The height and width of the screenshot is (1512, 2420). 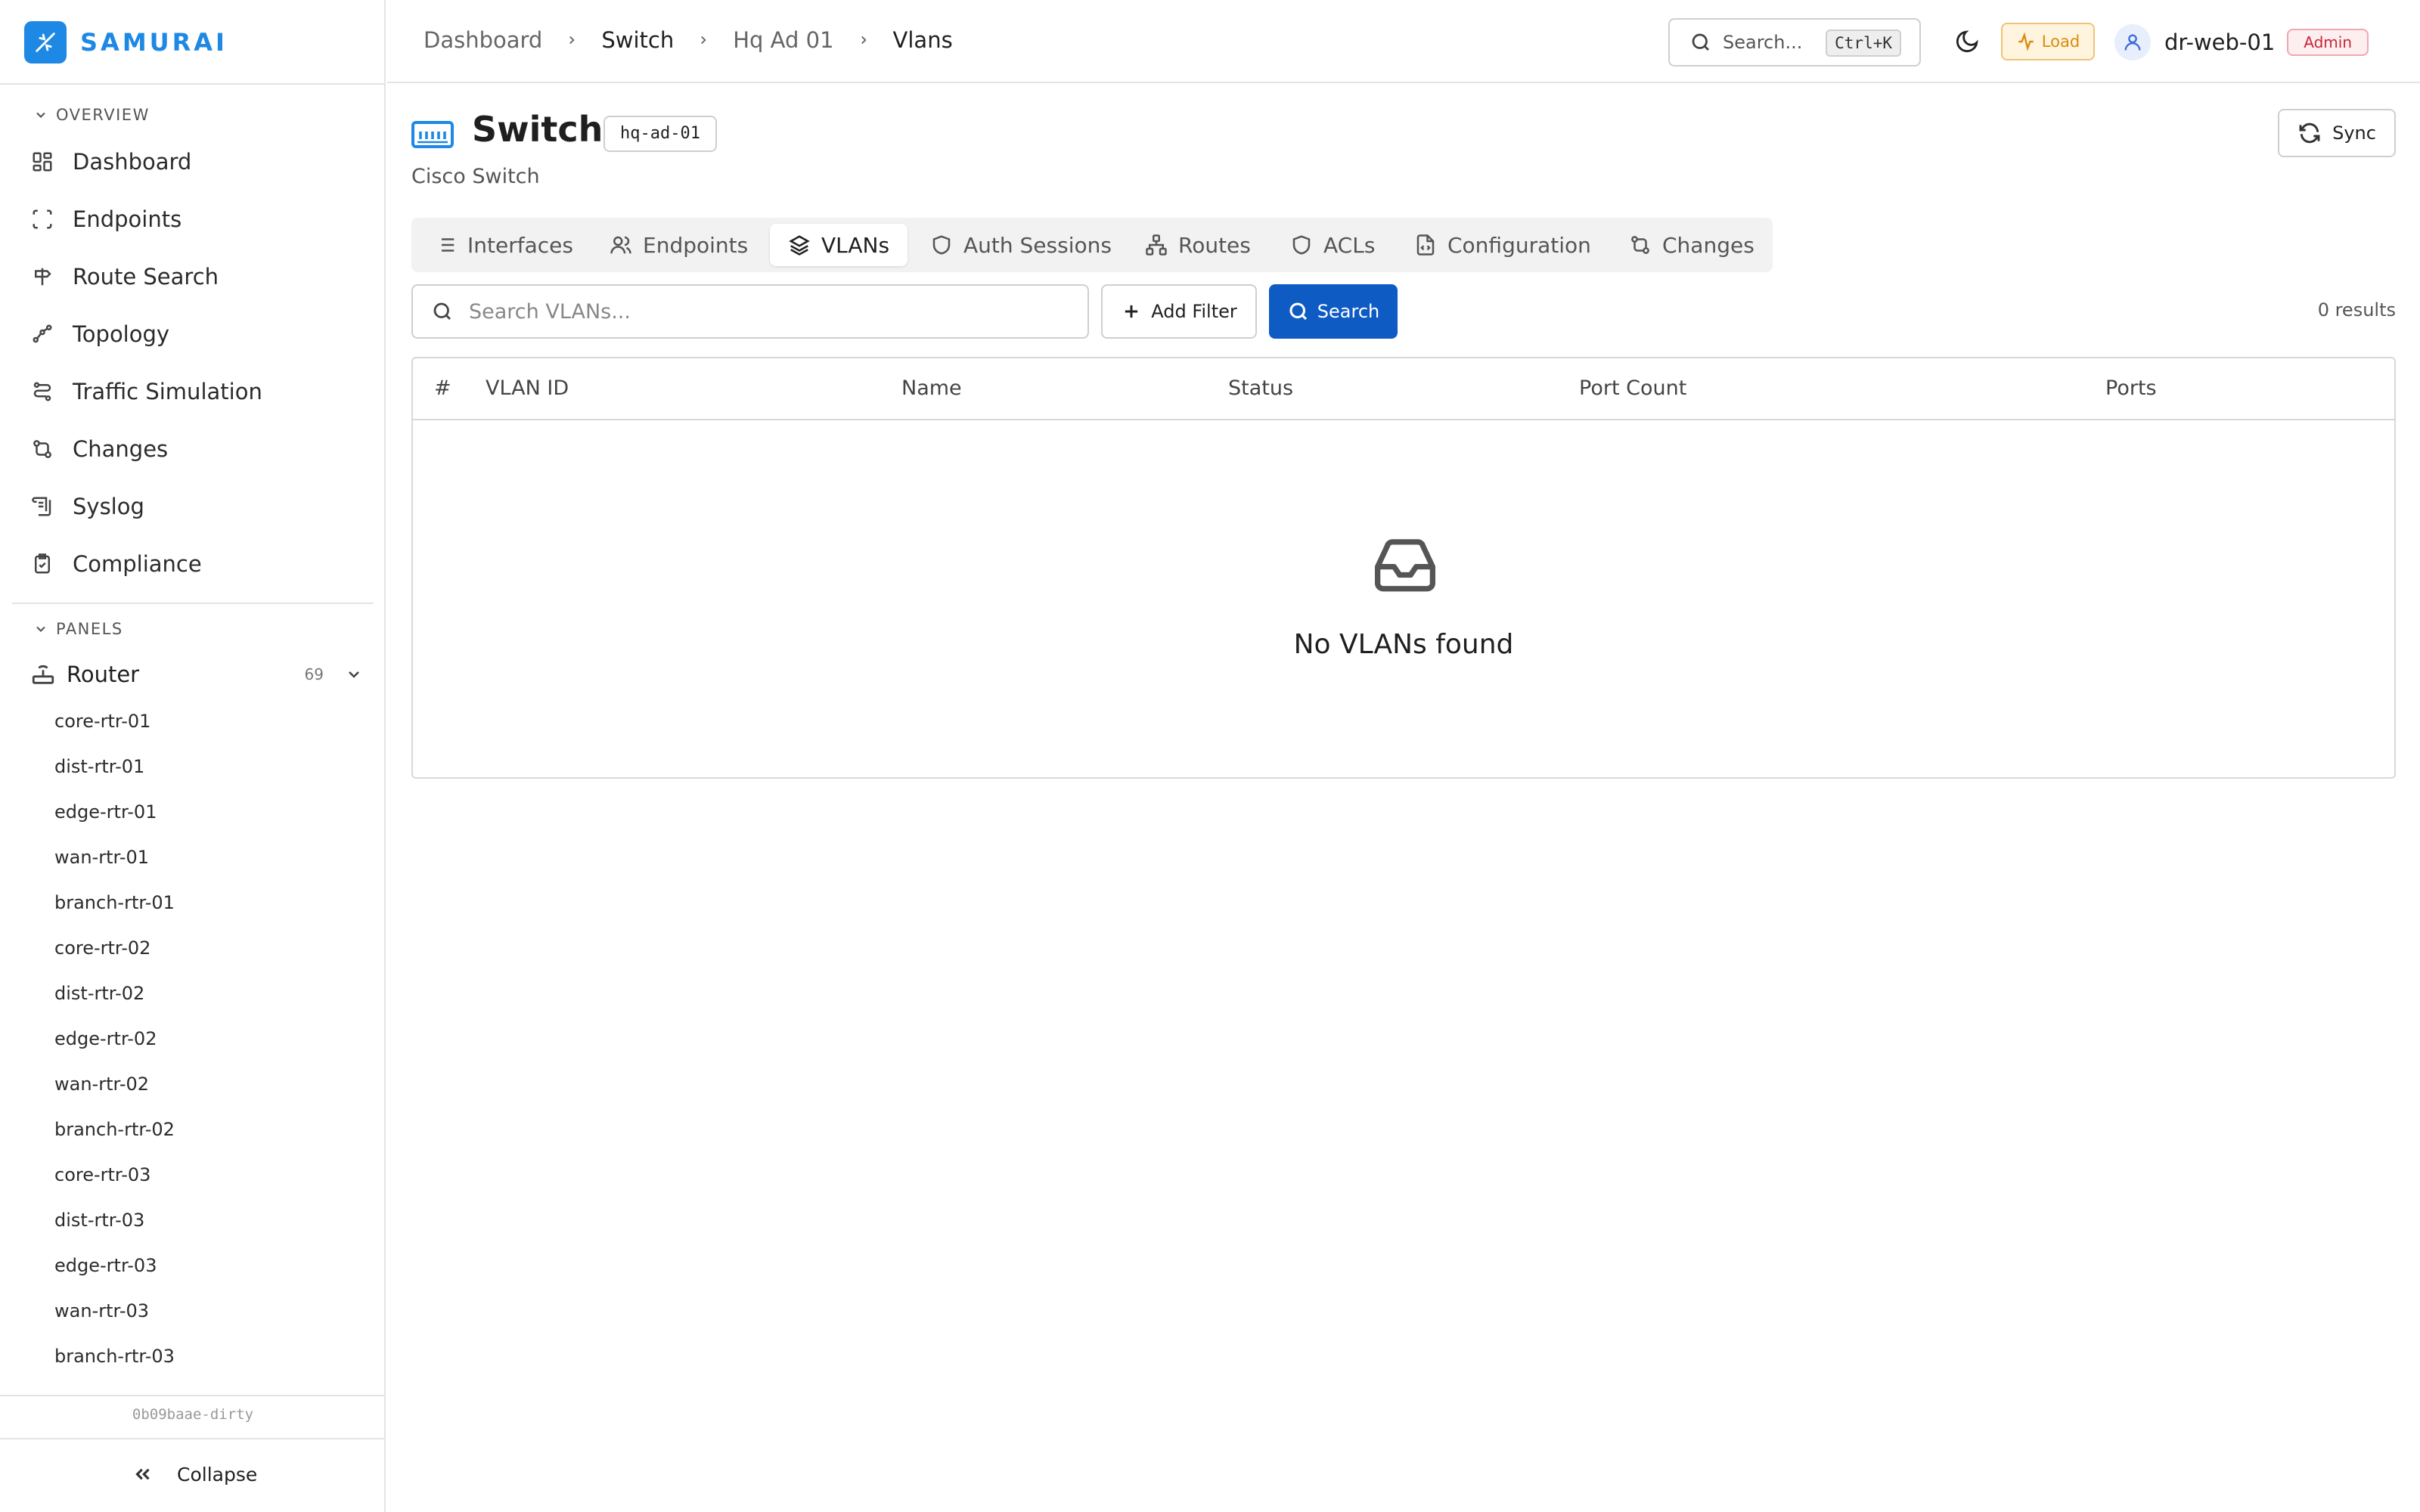 I want to click on sidebar-item-endpoints: Endpoints, so click(x=106, y=219).